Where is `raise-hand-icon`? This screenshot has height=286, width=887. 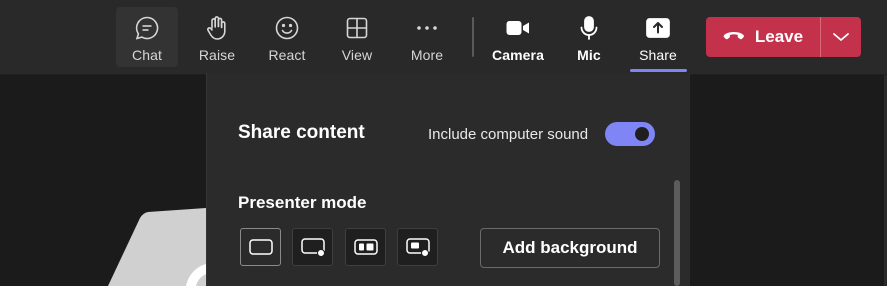
raise-hand-icon is located at coordinates (216, 28).